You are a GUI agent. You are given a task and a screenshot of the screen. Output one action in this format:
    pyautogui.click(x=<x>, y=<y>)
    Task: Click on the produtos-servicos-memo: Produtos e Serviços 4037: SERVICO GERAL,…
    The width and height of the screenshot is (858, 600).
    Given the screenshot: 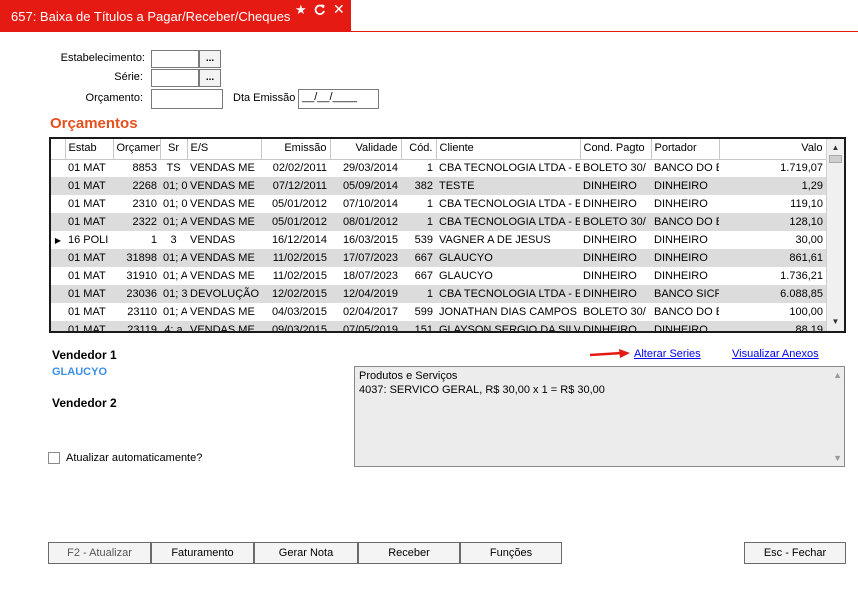 What is the action you would take?
    pyautogui.click(x=599, y=416)
    